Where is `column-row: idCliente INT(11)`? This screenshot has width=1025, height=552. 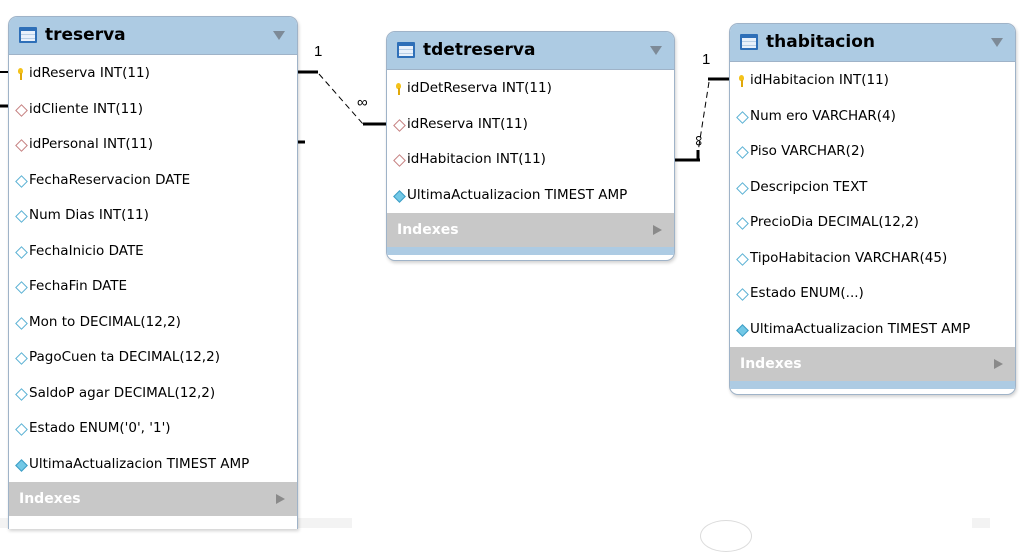 column-row: idCliente INT(11) is located at coordinates (153, 110).